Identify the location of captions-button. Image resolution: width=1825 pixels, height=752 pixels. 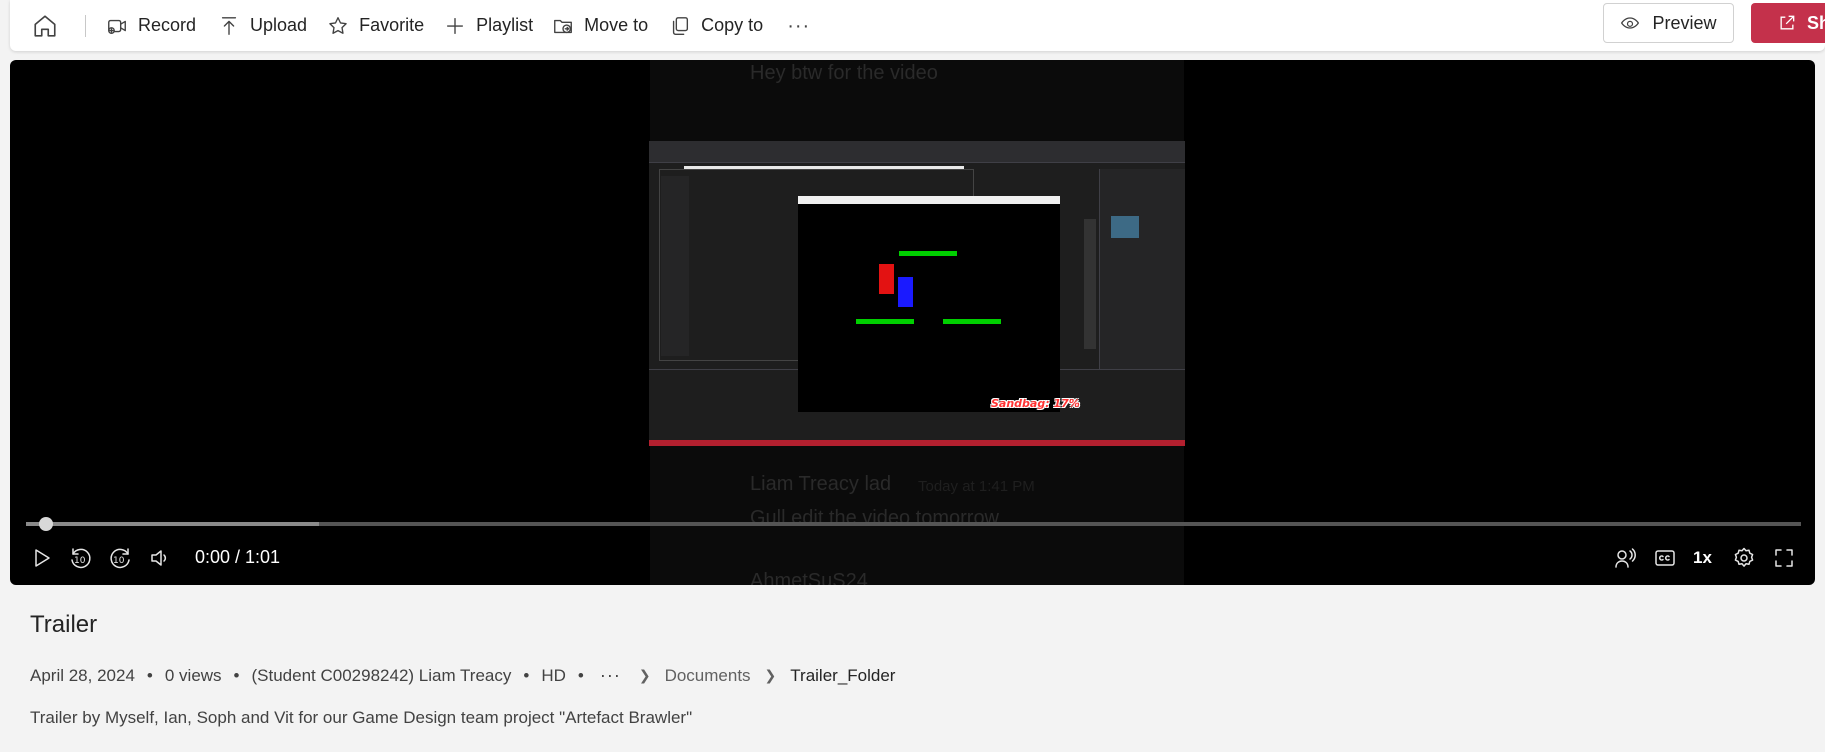
(1665, 558).